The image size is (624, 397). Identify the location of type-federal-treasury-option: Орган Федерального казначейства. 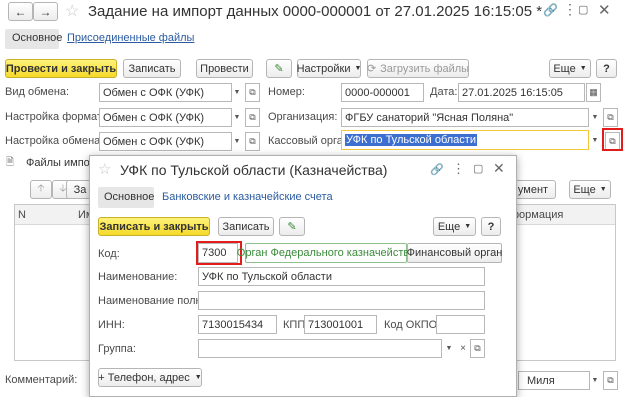
(326, 253).